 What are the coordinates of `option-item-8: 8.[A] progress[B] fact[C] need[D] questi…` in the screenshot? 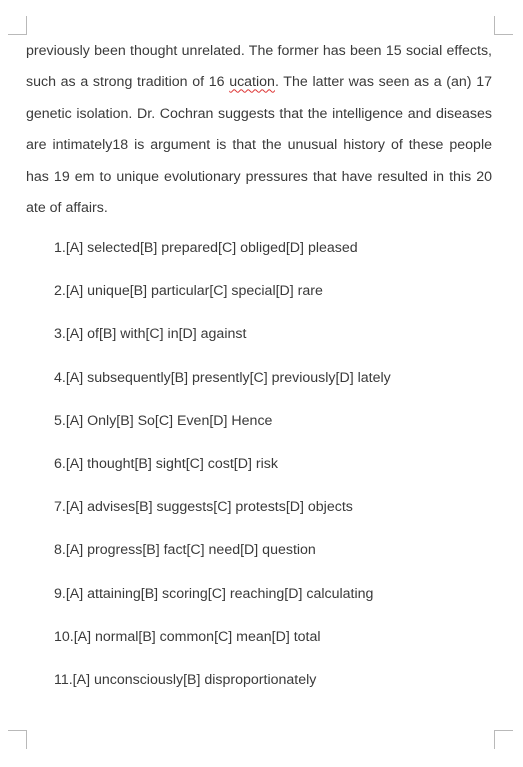 It's located at (222, 557).